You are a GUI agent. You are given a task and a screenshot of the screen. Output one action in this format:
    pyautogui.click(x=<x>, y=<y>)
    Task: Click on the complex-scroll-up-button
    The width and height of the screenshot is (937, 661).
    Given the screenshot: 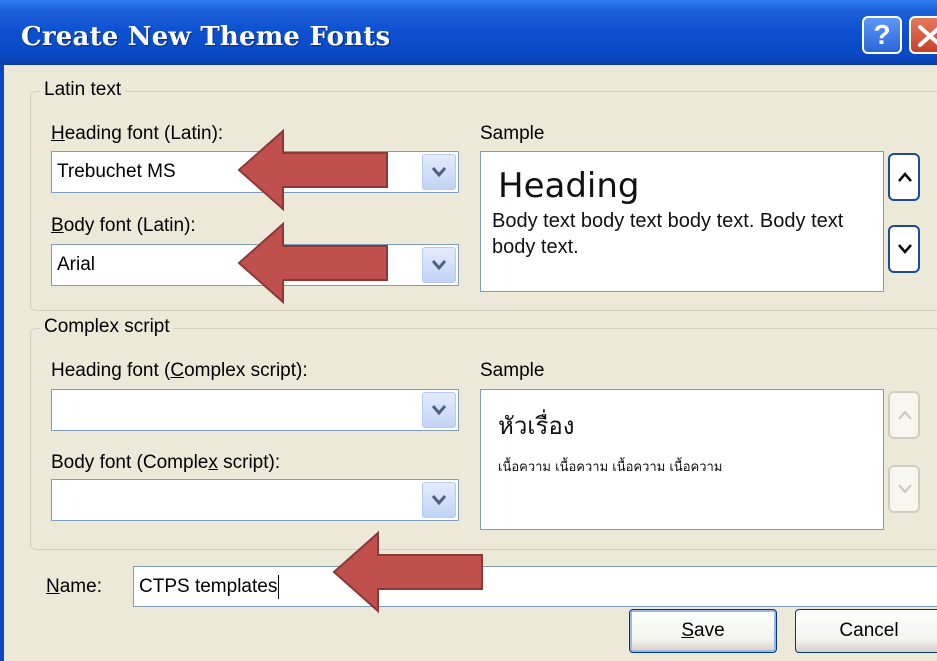 What is the action you would take?
    pyautogui.click(x=904, y=415)
    